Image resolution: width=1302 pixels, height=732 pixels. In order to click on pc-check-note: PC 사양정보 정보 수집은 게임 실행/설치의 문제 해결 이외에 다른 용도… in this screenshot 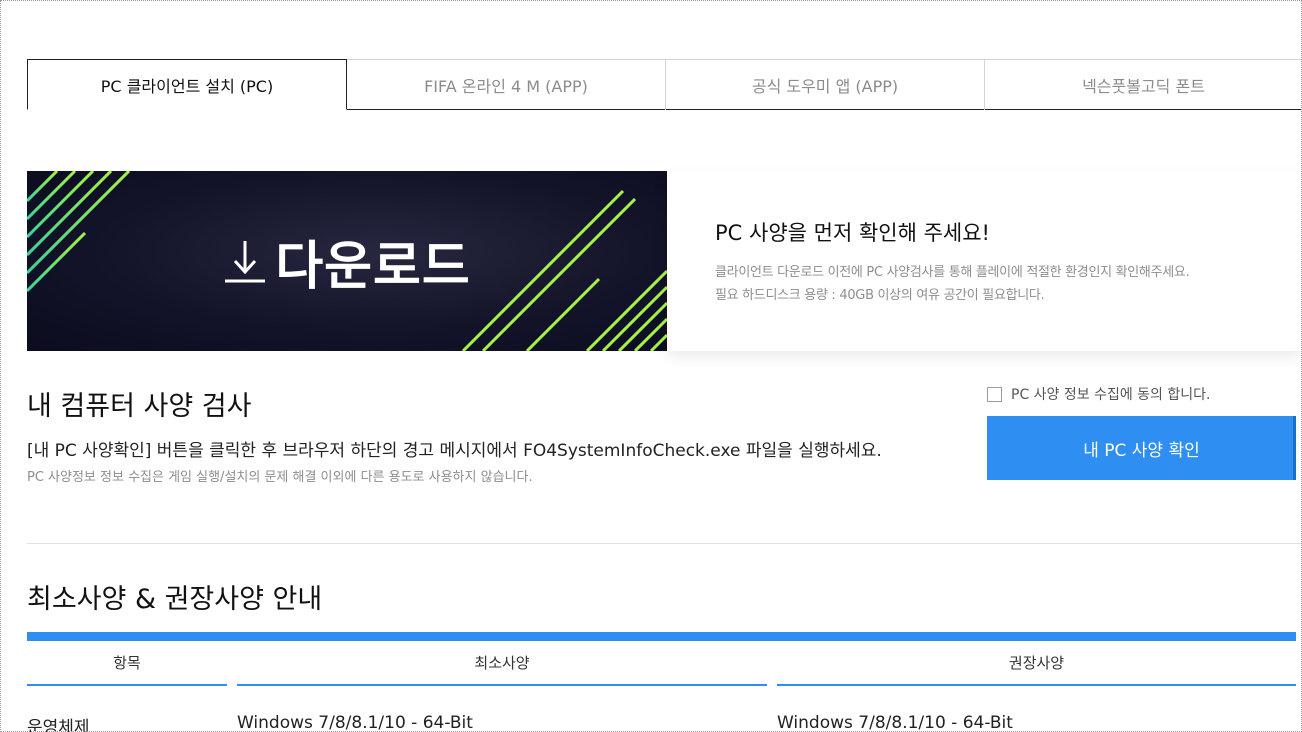, I will do `click(280, 477)`.